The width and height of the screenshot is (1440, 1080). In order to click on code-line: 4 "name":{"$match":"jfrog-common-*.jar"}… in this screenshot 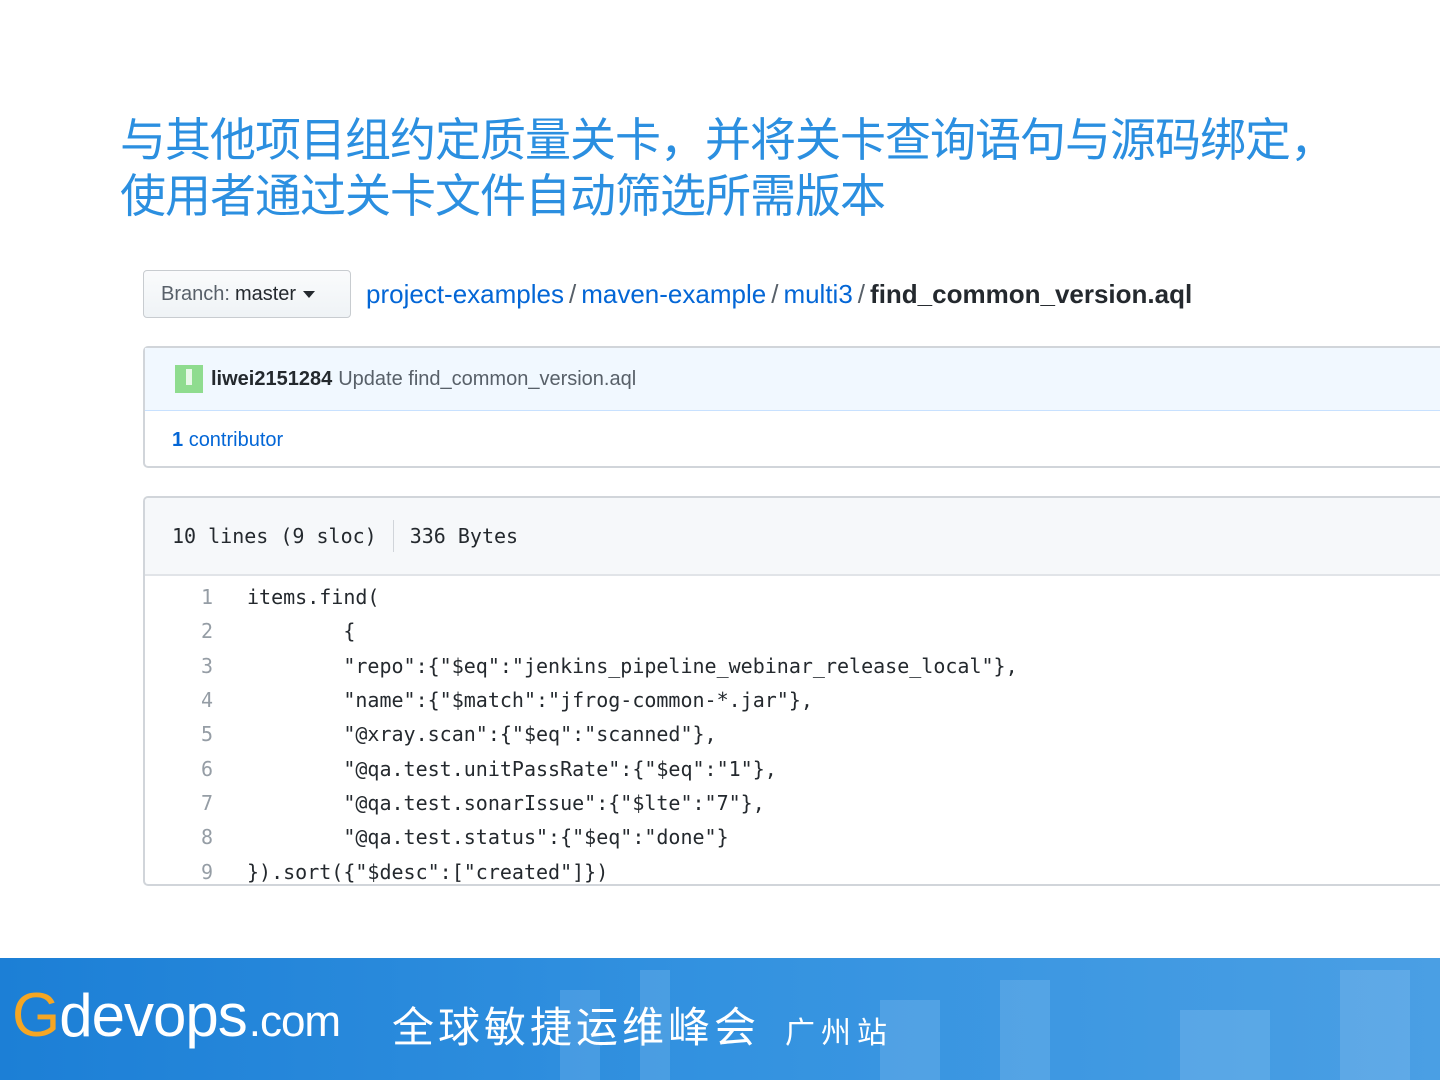, I will do `click(792, 700)`.